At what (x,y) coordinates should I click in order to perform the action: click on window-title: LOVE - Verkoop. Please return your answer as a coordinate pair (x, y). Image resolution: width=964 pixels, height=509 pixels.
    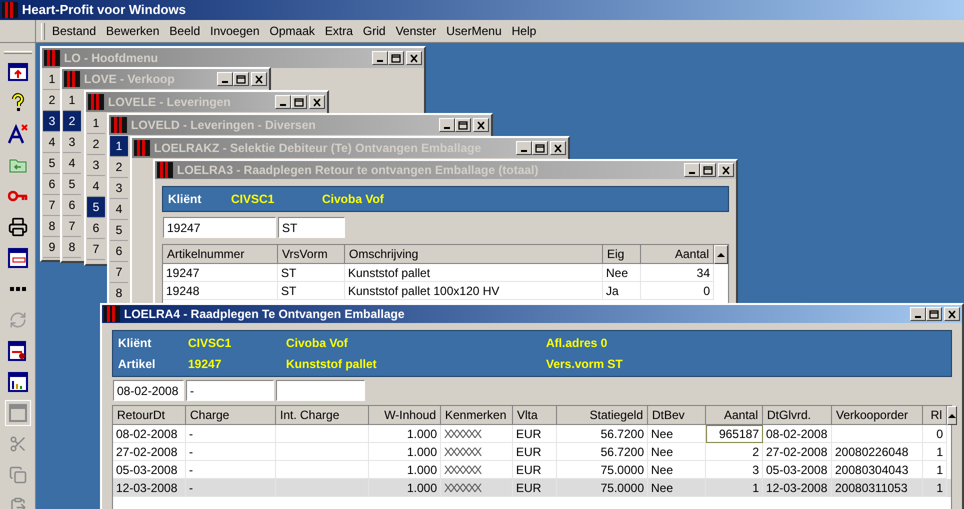
    Looking at the image, I should click on (130, 79).